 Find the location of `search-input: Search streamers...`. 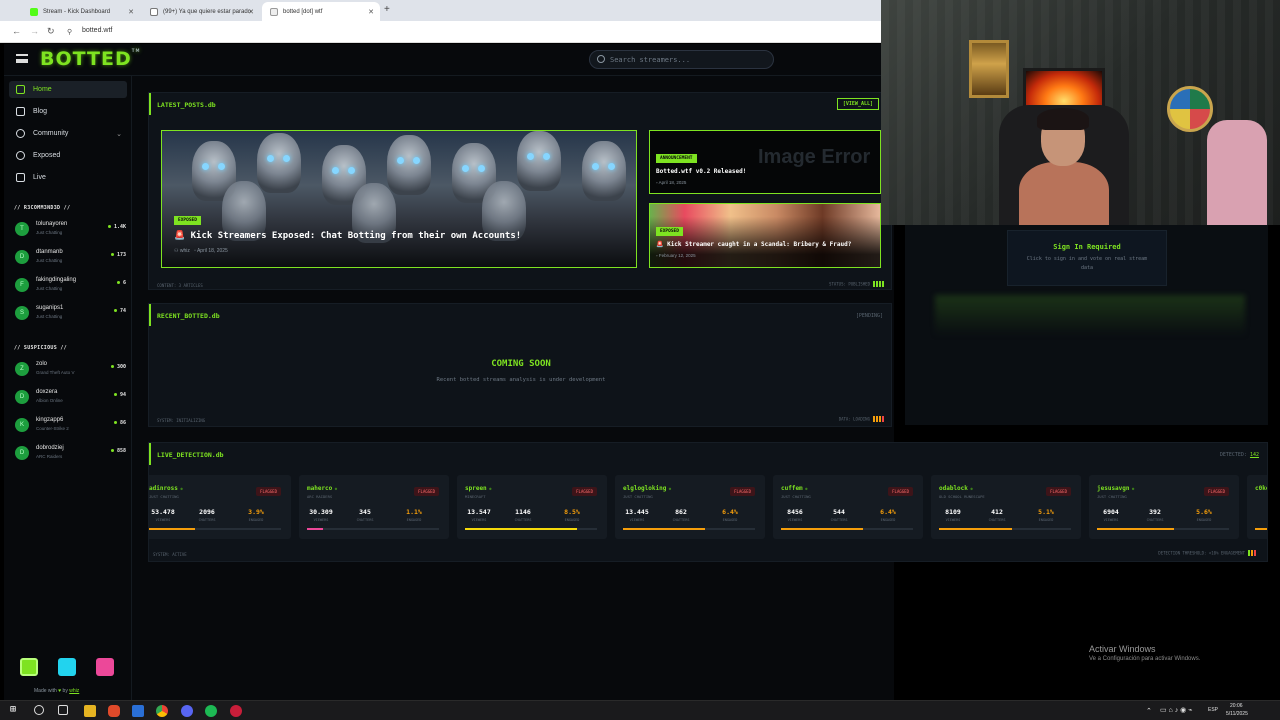

search-input: Search streamers... is located at coordinates (681, 59).